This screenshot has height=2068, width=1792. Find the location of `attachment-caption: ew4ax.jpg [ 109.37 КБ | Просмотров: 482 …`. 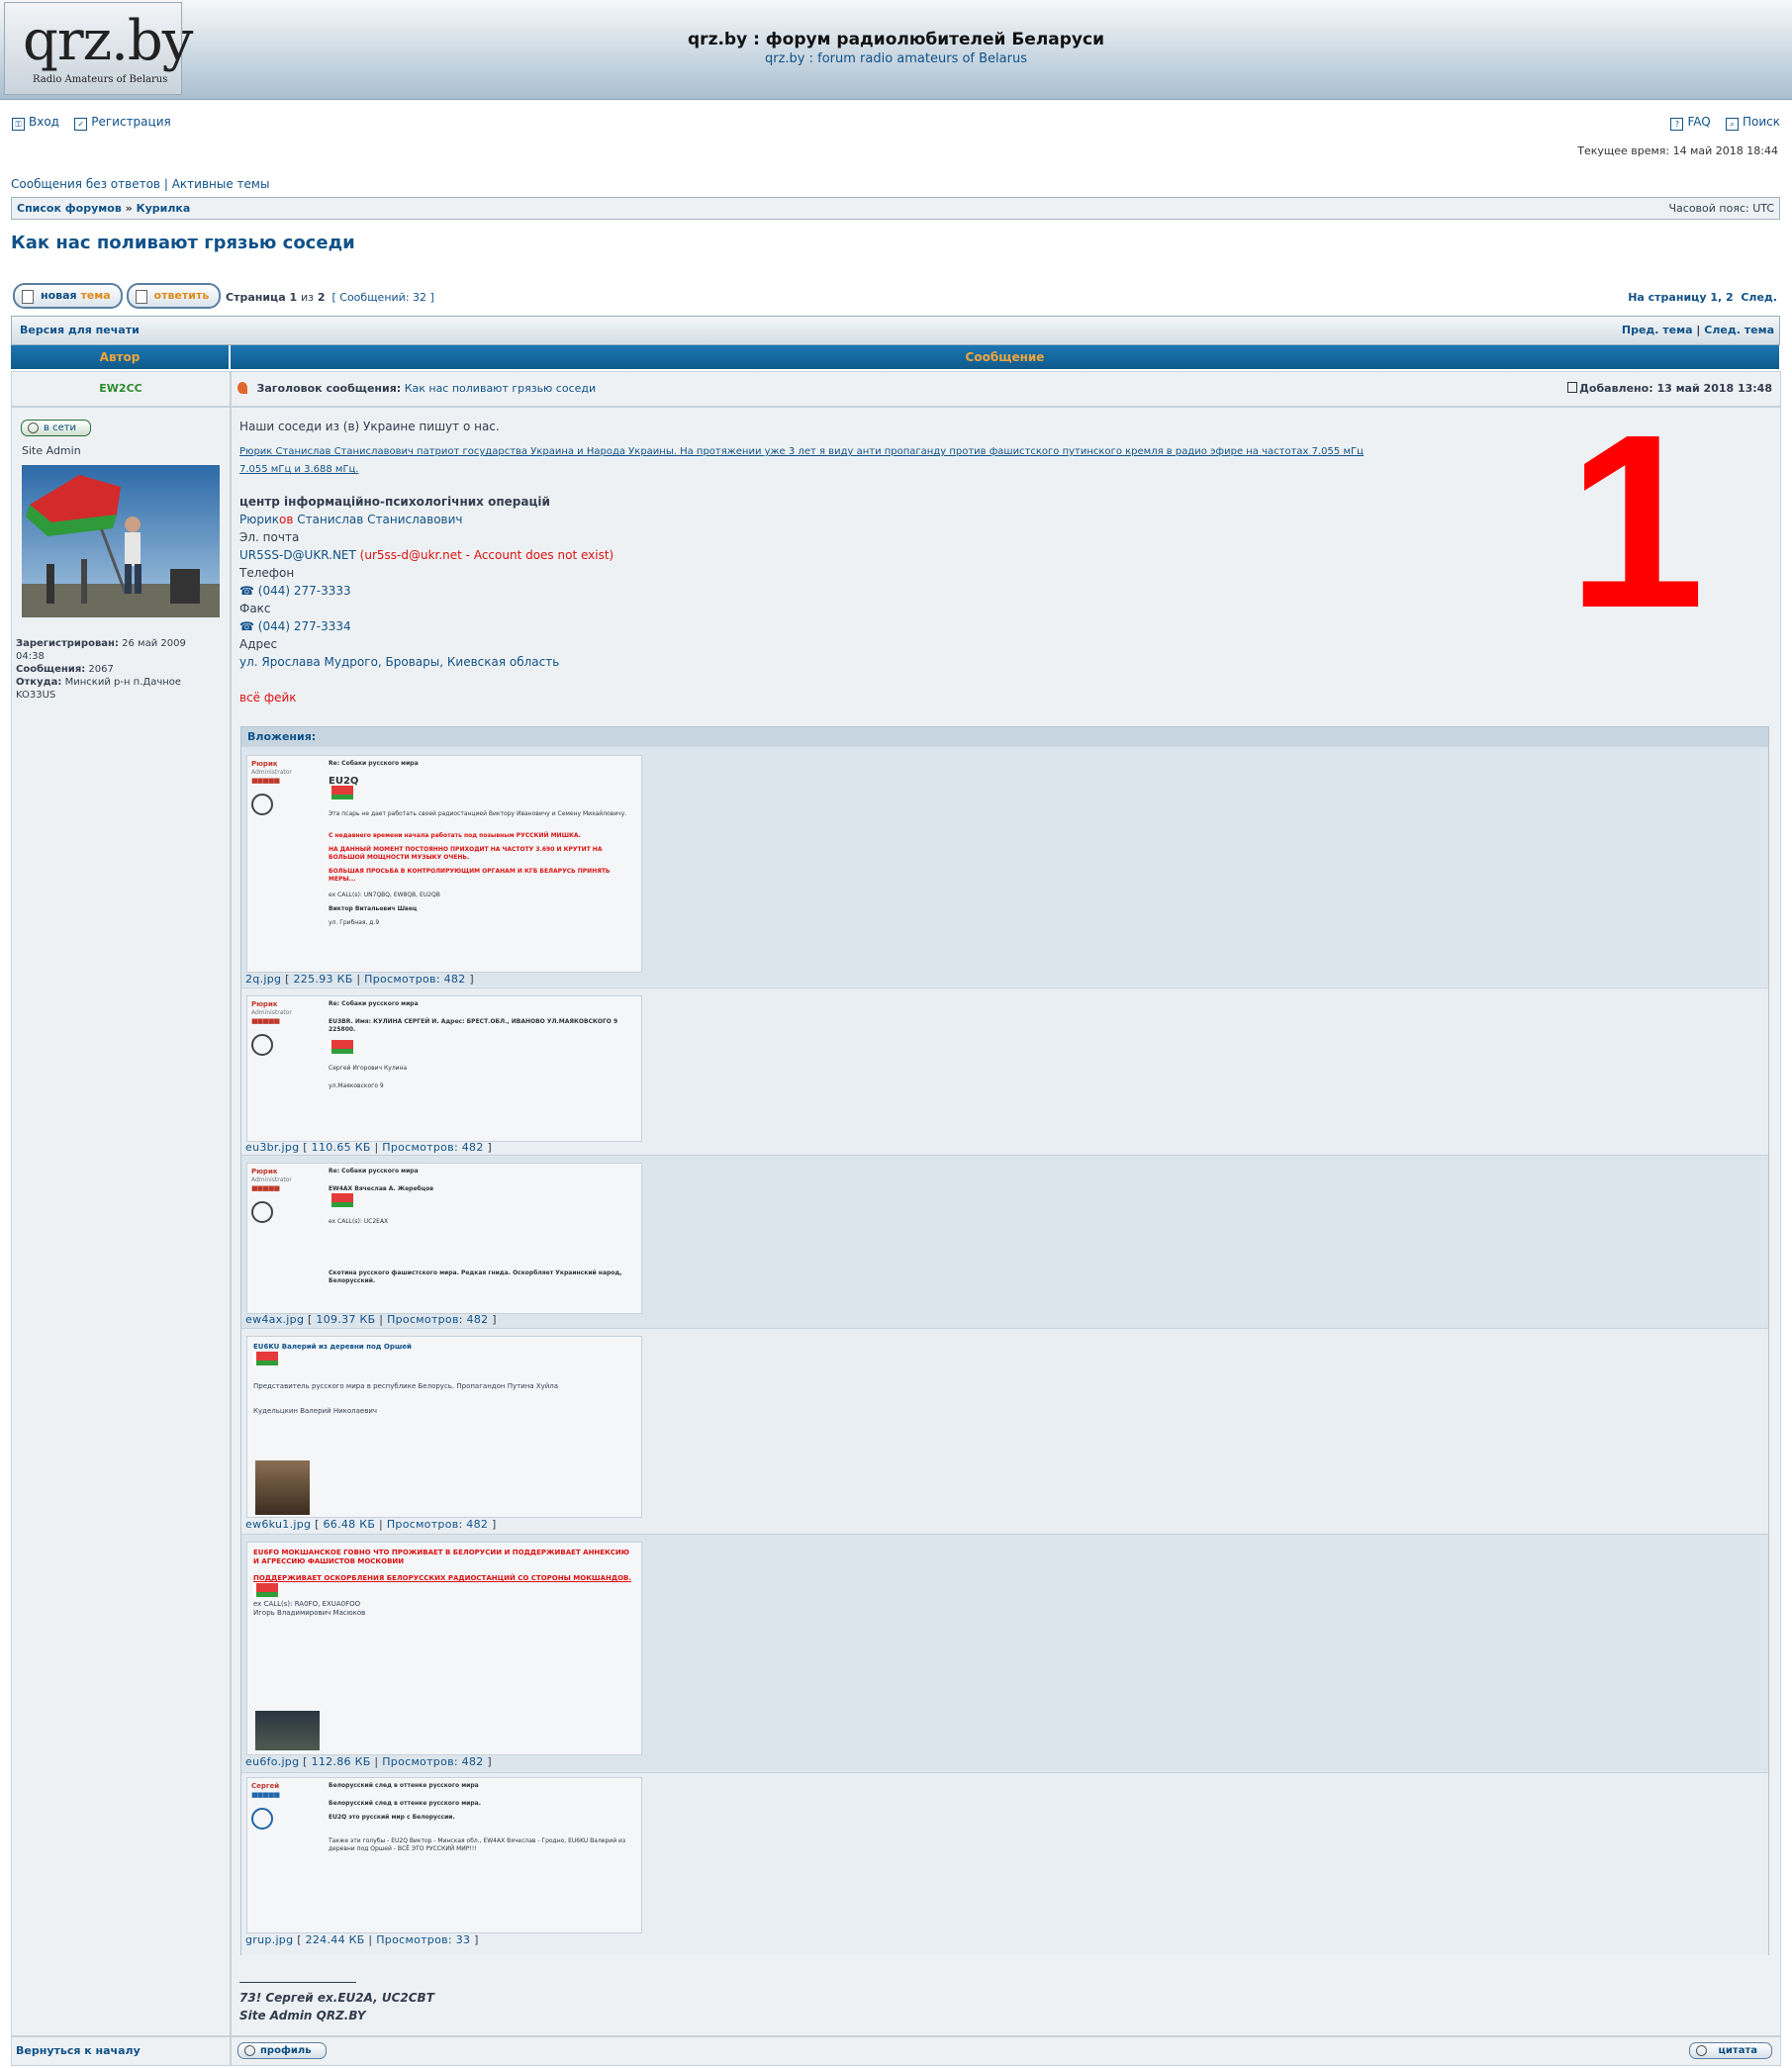

attachment-caption: ew4ax.jpg [ 109.37 КБ | Просмотров: 482 … is located at coordinates (371, 1319).